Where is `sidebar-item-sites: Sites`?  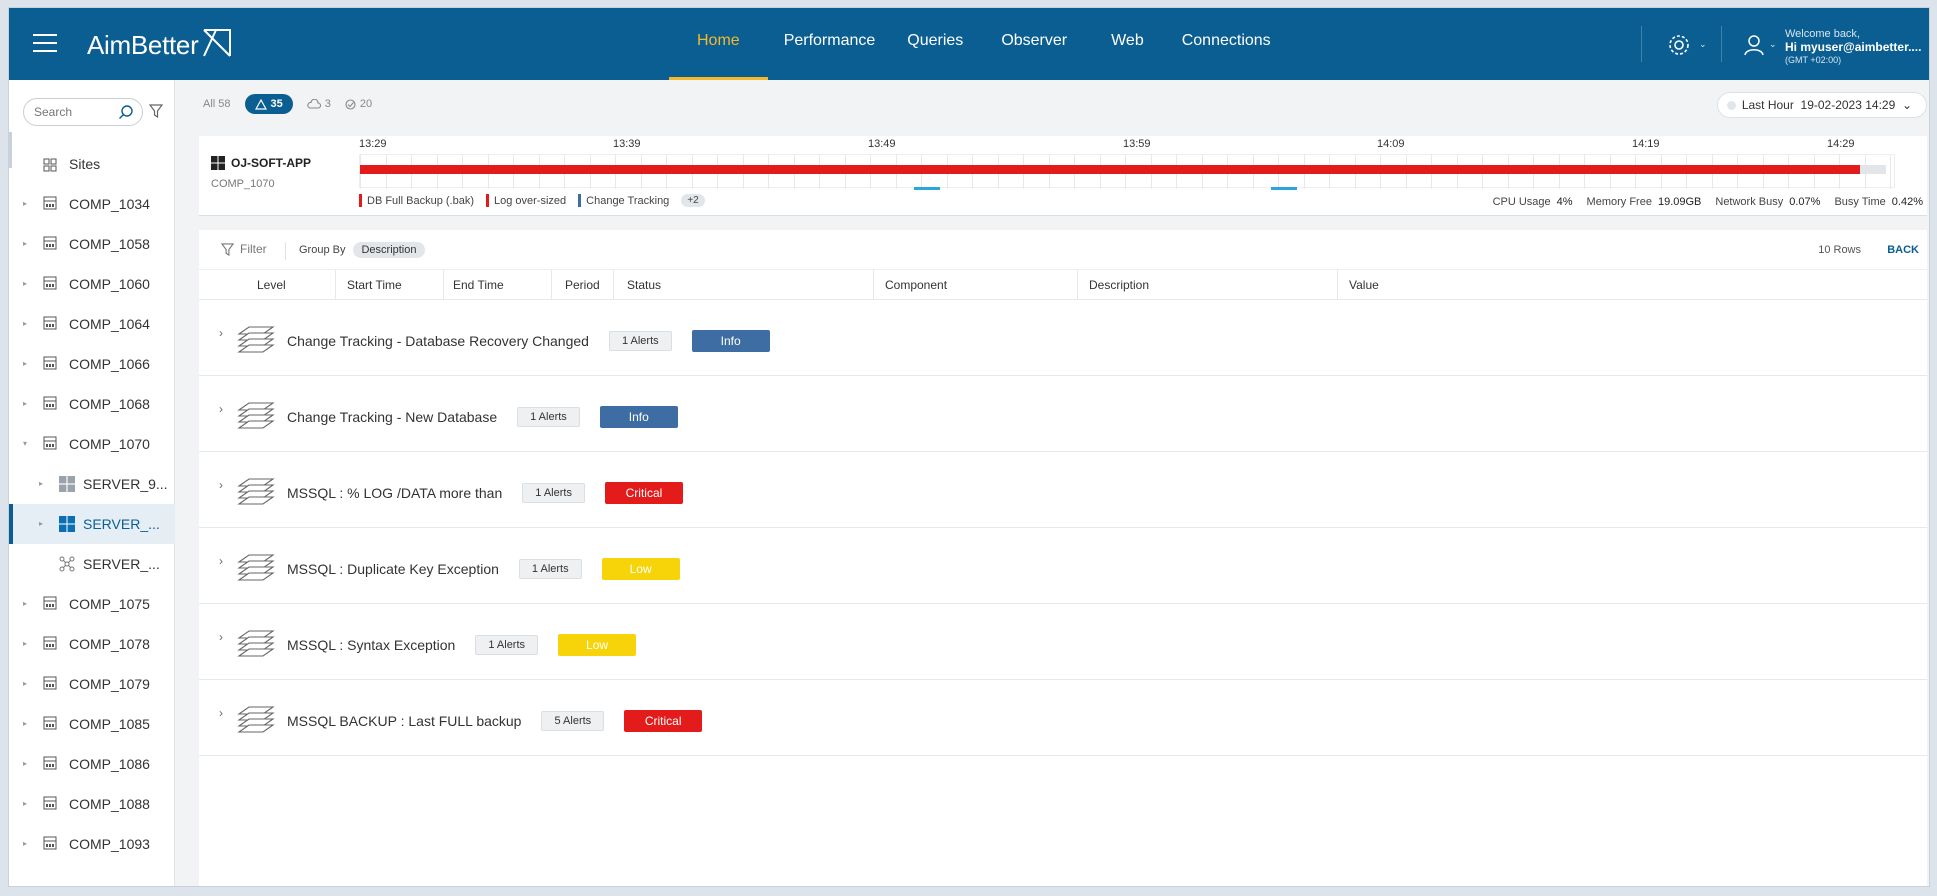
sidebar-item-sites: Sites is located at coordinates (92, 164).